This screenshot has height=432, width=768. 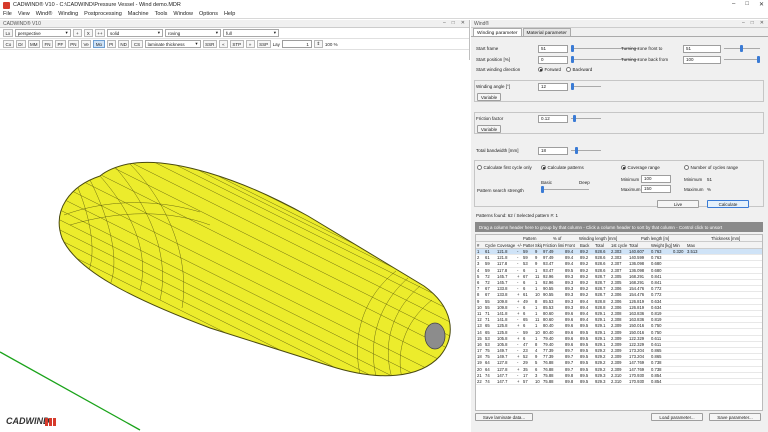 I want to click on menu-help: Help, so click(x=229, y=14).